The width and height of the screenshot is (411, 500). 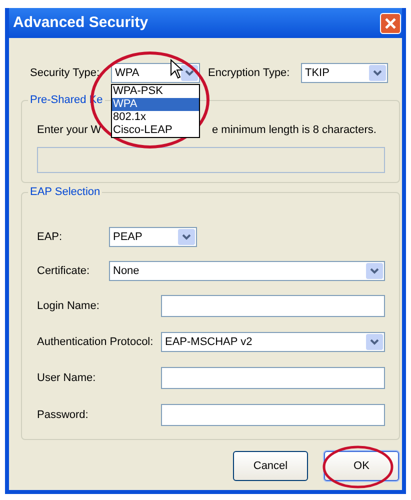 What do you see at coordinates (68, 306) in the screenshot?
I see `field-label: Login Name:` at bounding box center [68, 306].